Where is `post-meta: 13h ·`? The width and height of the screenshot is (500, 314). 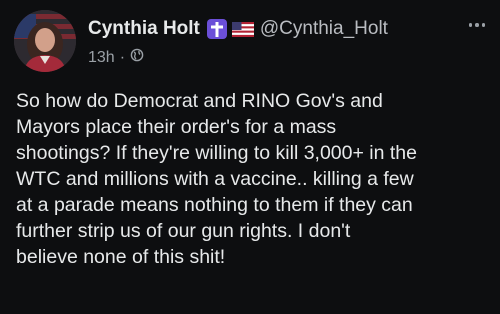
post-meta: 13h · is located at coordinates (116, 57).